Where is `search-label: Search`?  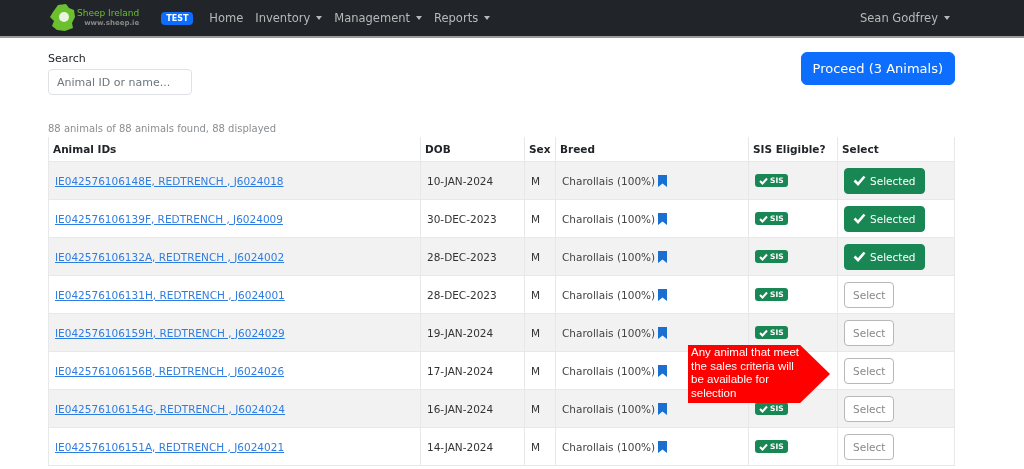
search-label: Search is located at coordinates (67, 58).